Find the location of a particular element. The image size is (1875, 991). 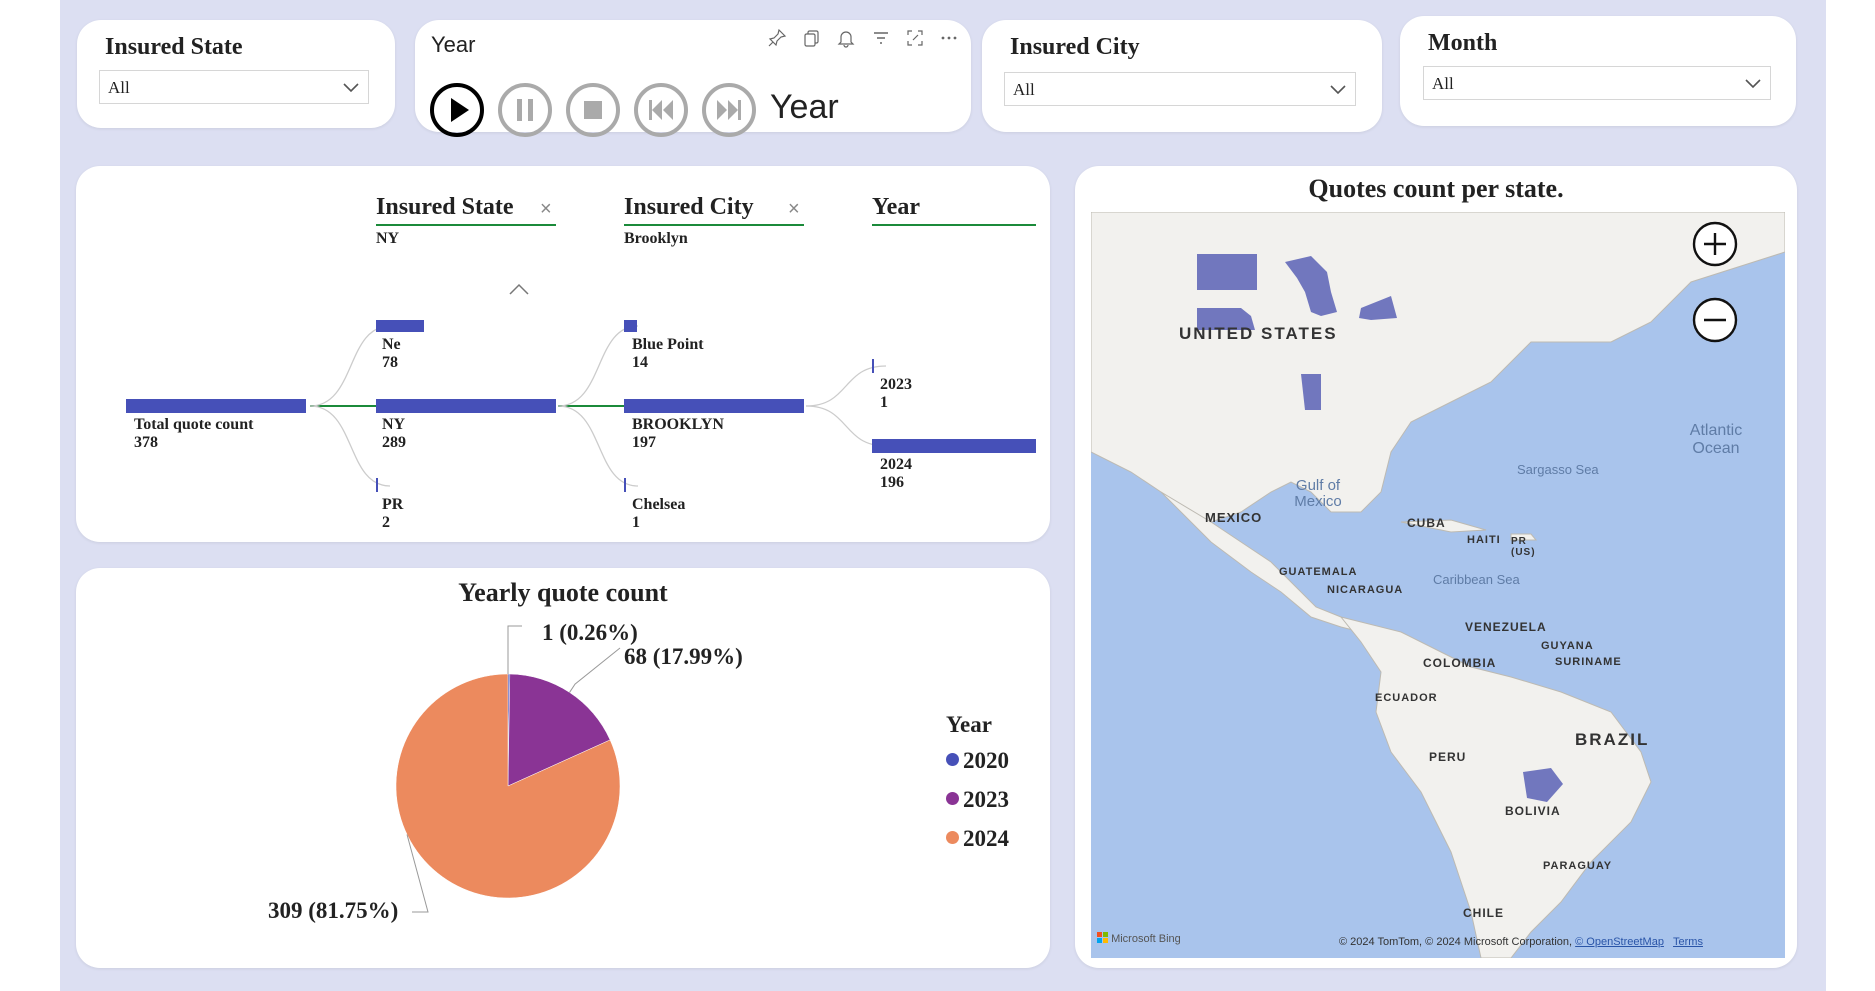

legend-item-2023: 2023 is located at coordinates (977, 800).